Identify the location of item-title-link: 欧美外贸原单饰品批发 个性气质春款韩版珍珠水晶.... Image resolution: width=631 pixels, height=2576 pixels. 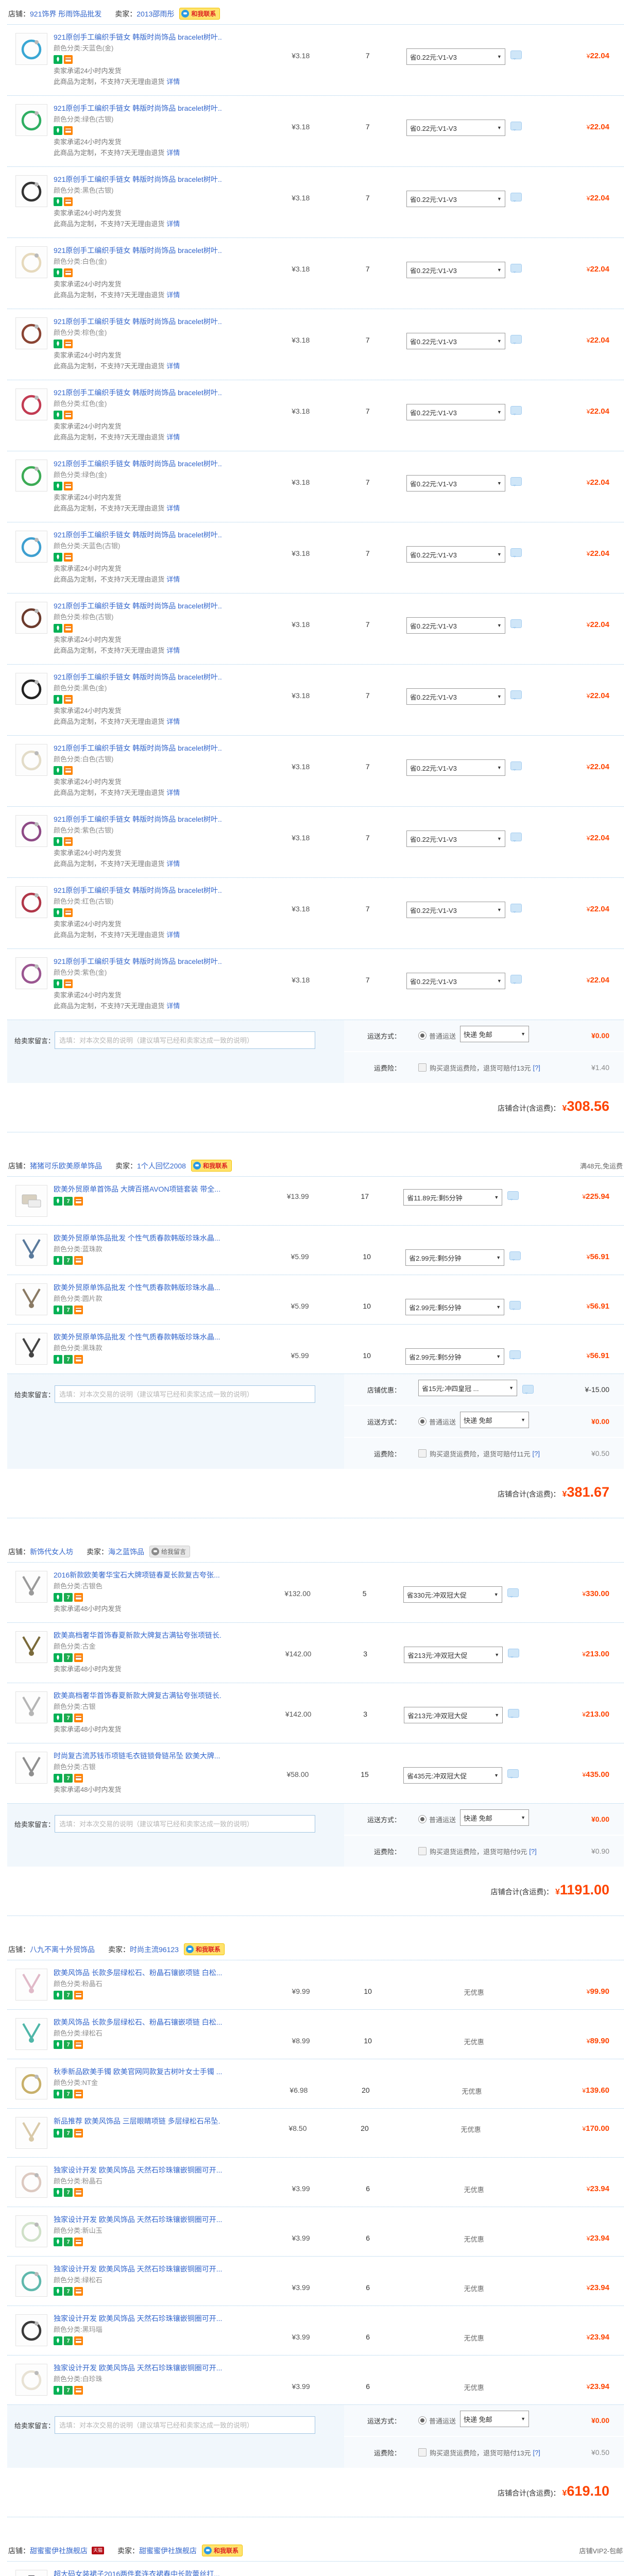
(137, 1337).